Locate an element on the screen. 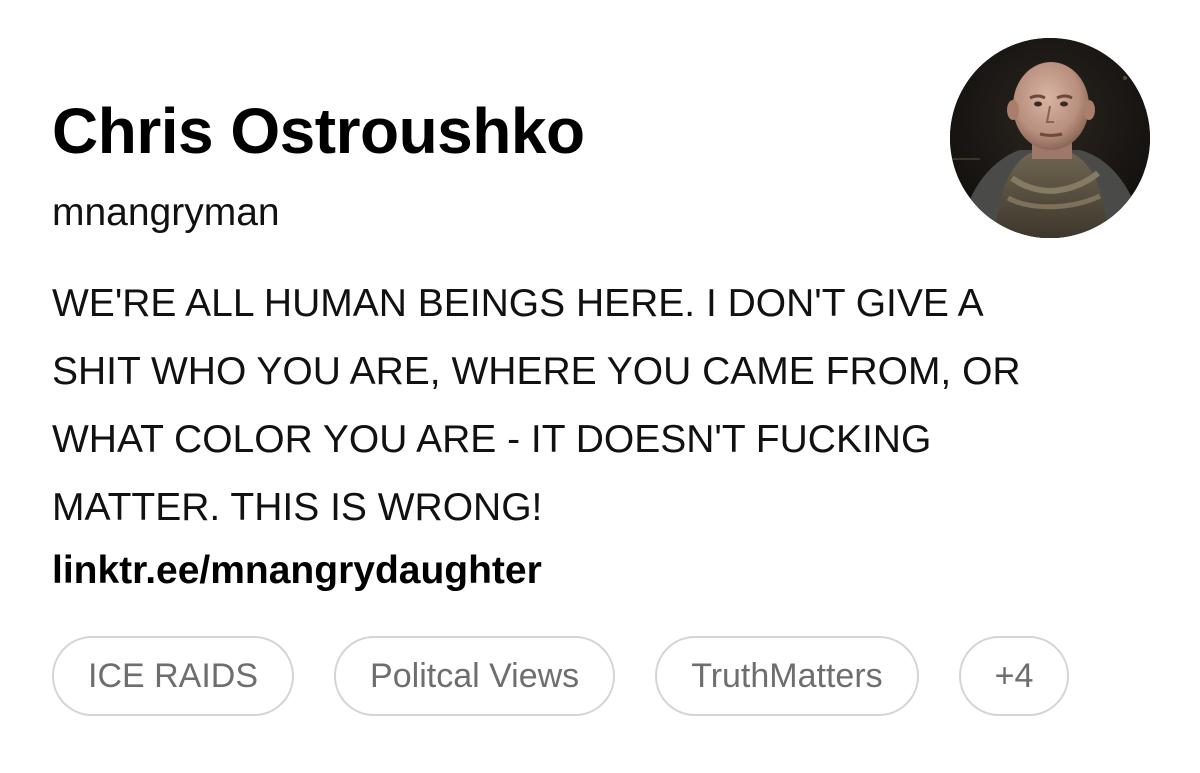 This screenshot has height=773, width=1200. tag-list: ICE RAIDS Politcal Views TruthMatters +4 is located at coordinates (561, 676).